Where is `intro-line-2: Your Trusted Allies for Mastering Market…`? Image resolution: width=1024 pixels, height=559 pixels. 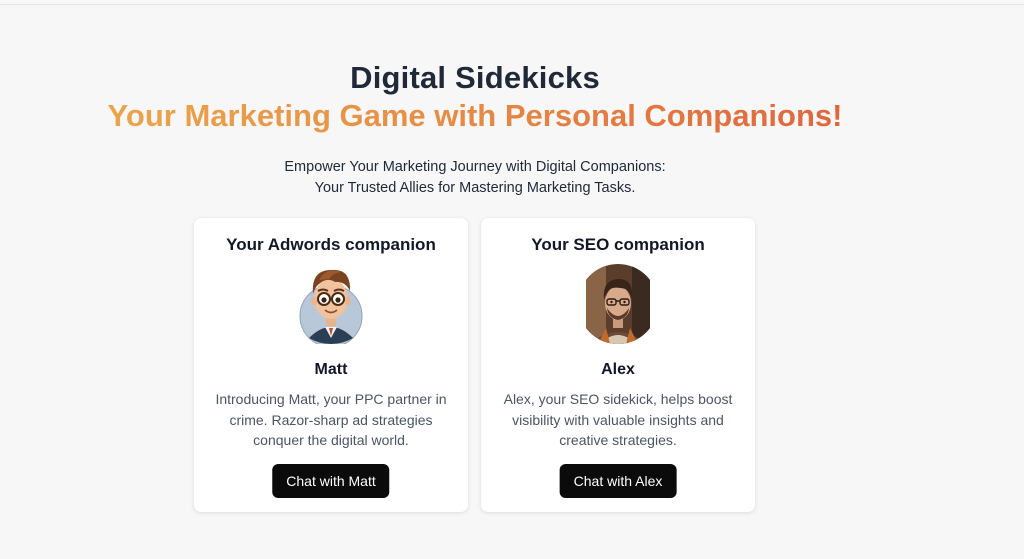
intro-line-2: Your Trusted Allies for Mastering Market… is located at coordinates (475, 188).